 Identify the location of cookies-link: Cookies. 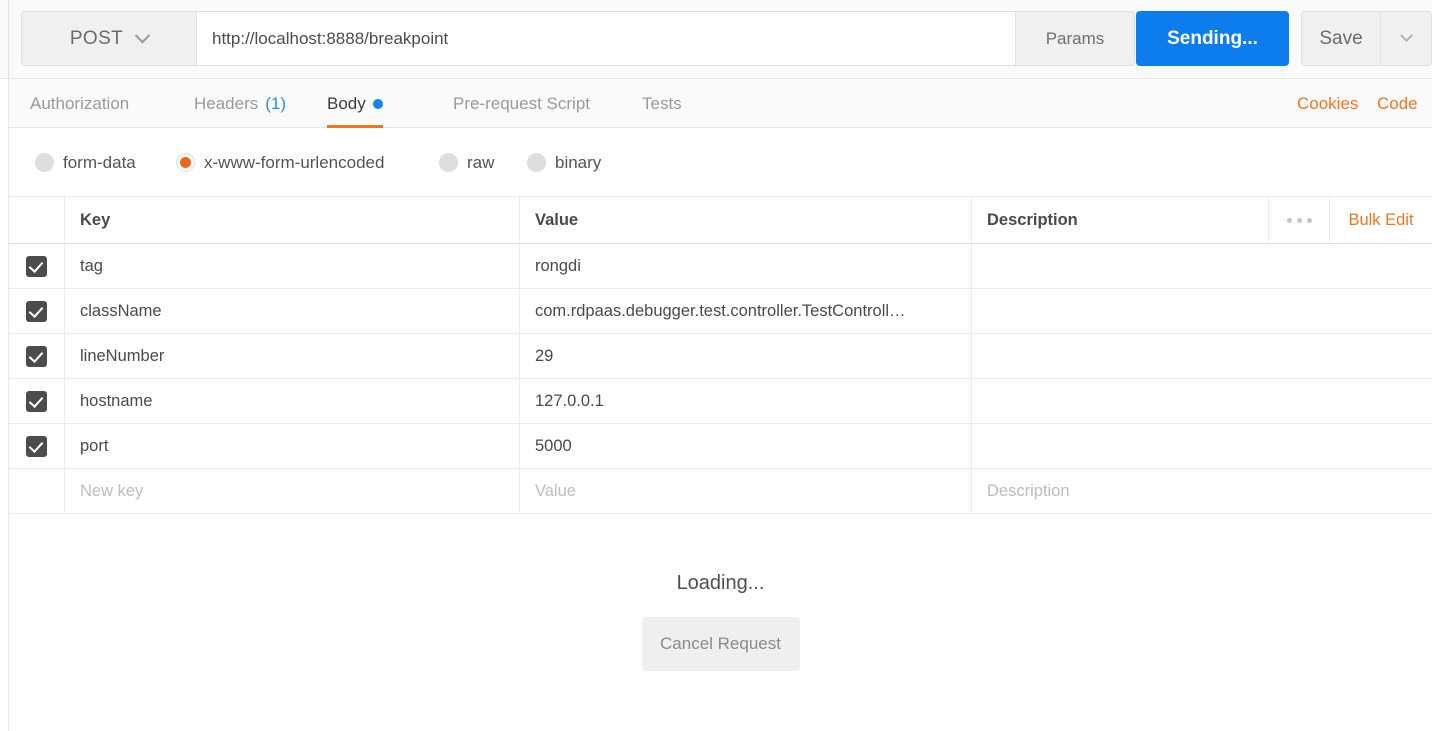
(1327, 103).